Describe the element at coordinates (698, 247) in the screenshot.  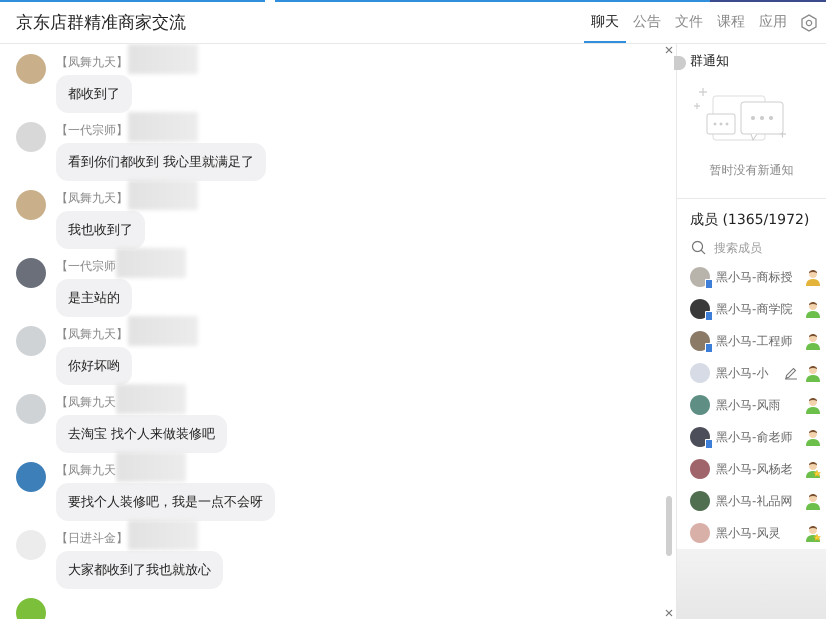
I see `search-icon` at that location.